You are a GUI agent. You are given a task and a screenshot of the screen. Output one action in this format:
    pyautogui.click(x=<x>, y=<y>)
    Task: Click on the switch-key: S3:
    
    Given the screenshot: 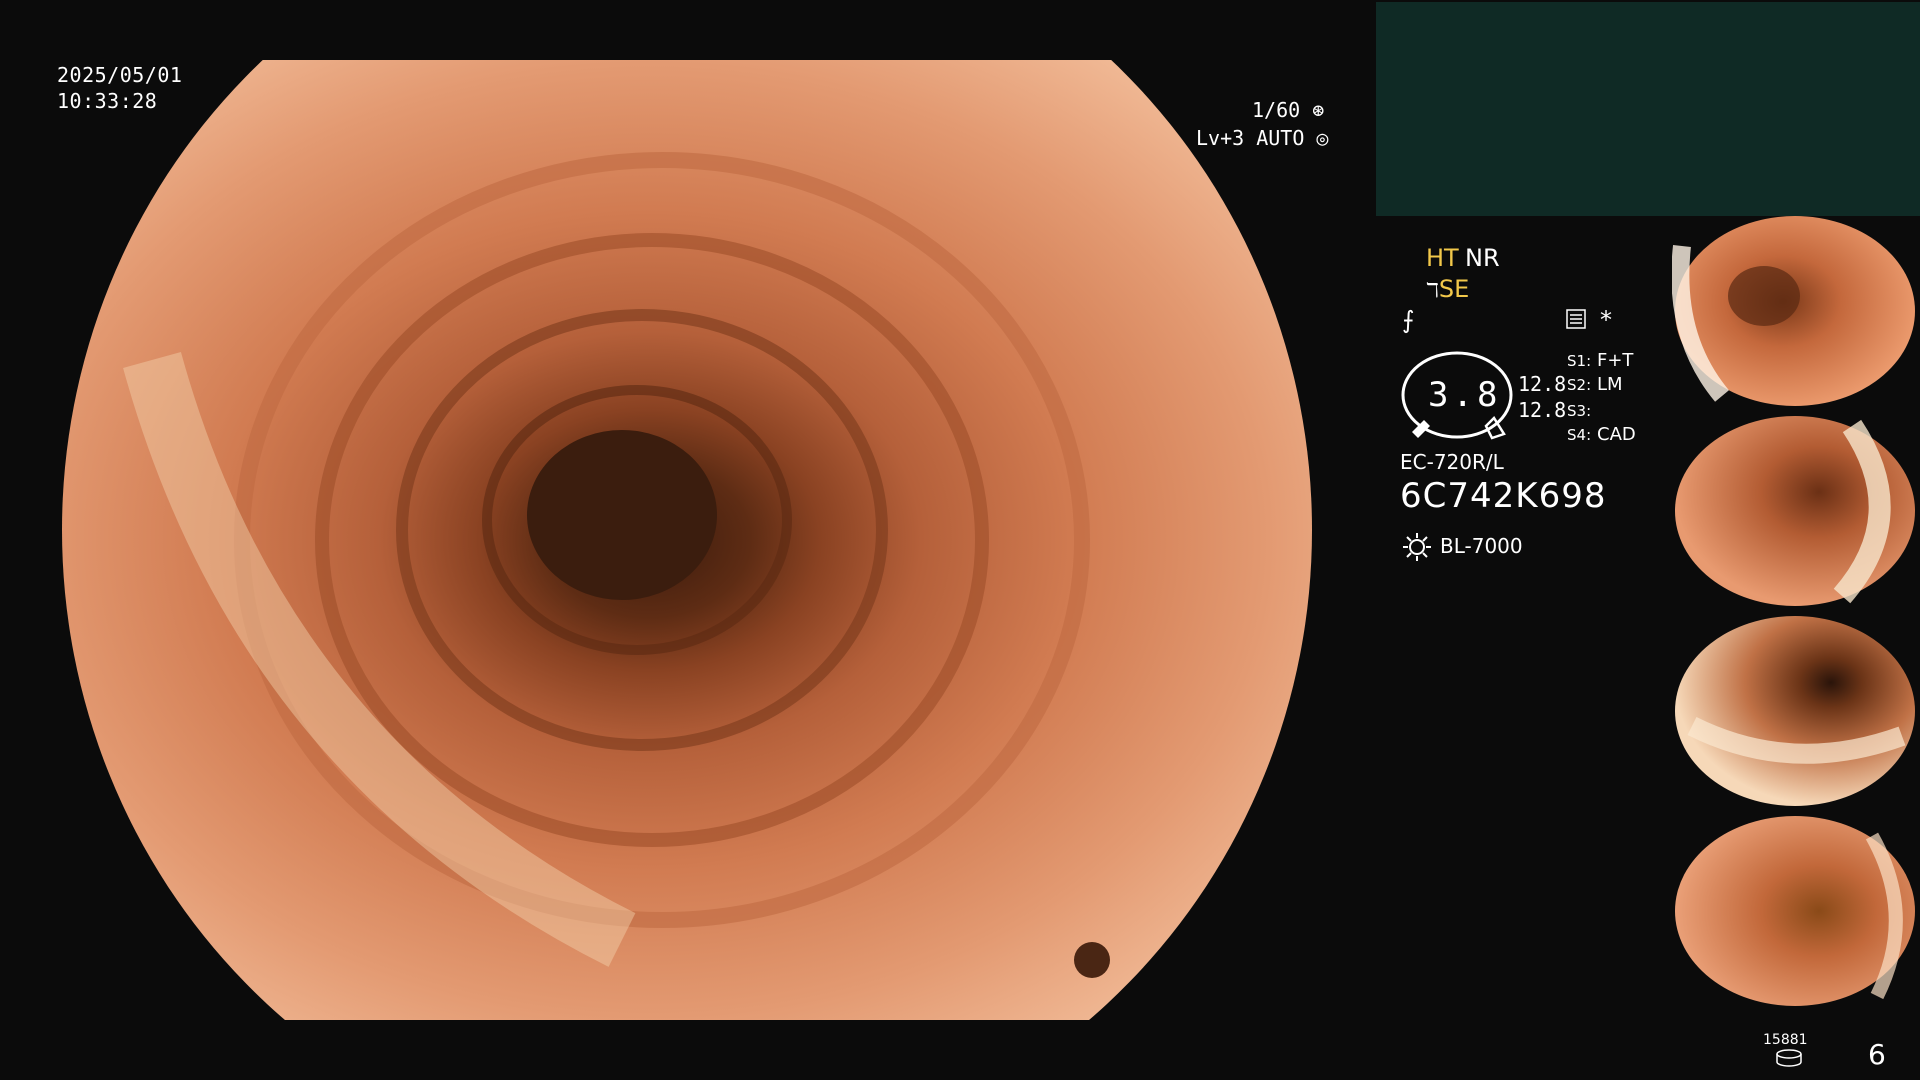 What is the action you would take?
    pyautogui.click(x=1579, y=411)
    